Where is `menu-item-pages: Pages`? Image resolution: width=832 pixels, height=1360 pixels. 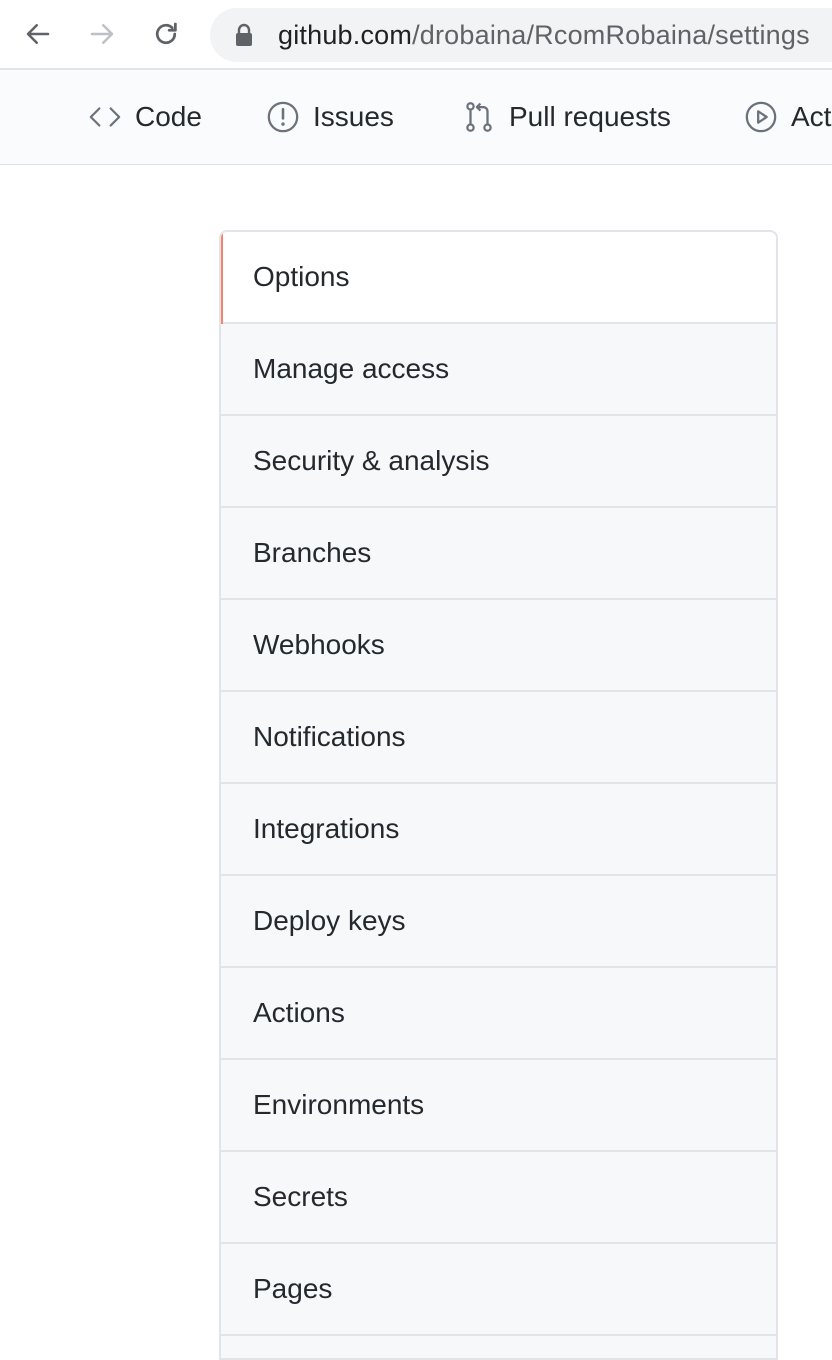
menu-item-pages: Pages is located at coordinates (498, 1290).